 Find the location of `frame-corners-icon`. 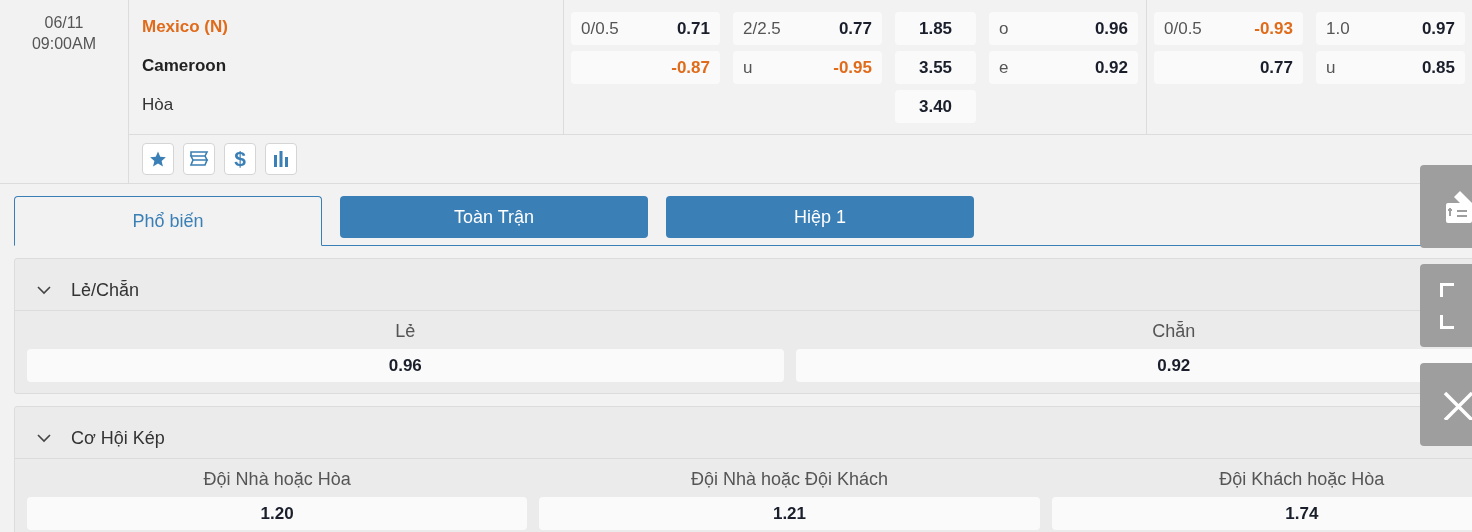

frame-corners-icon is located at coordinates (1447, 305).